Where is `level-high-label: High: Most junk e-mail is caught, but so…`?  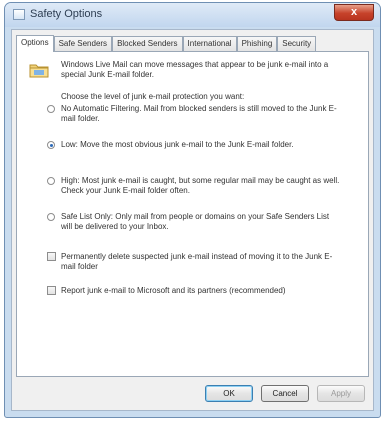 level-high-label: High: Most junk e-mail is caught, but so… is located at coordinates (200, 185).